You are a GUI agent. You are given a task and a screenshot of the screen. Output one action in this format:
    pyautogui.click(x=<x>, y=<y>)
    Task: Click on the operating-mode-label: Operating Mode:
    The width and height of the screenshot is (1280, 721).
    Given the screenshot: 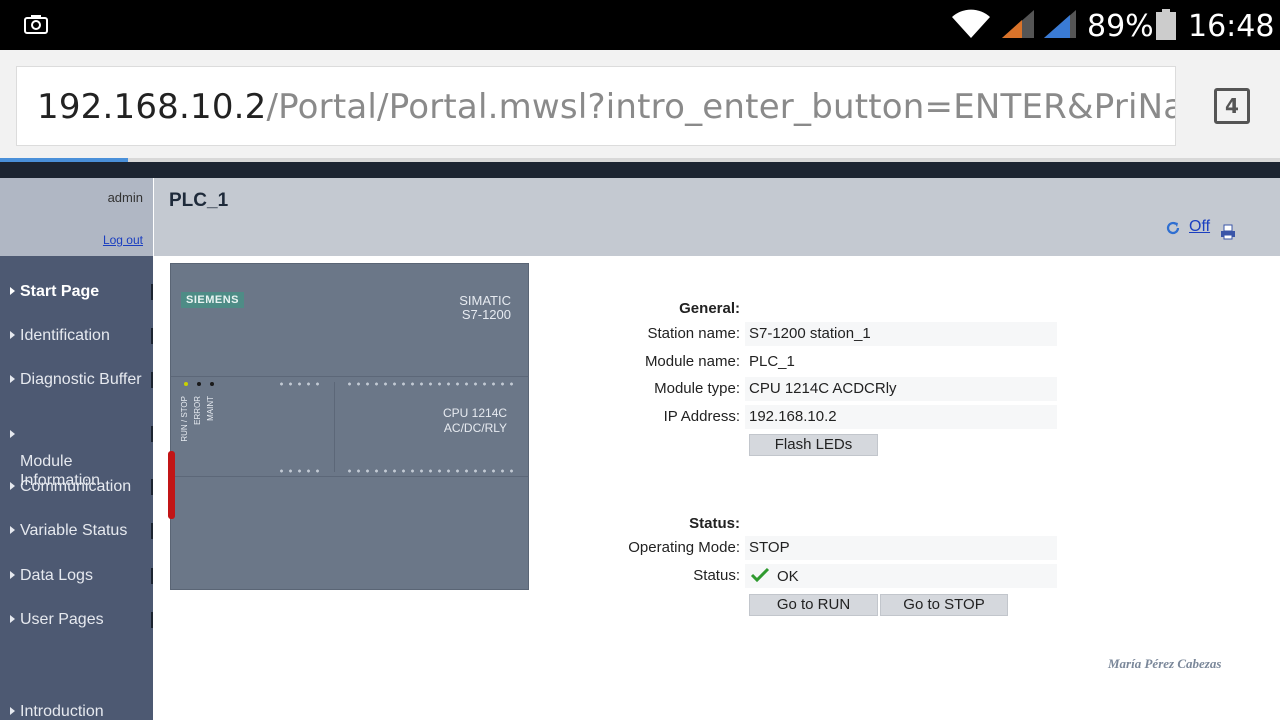 What is the action you would take?
    pyautogui.click(x=684, y=547)
    